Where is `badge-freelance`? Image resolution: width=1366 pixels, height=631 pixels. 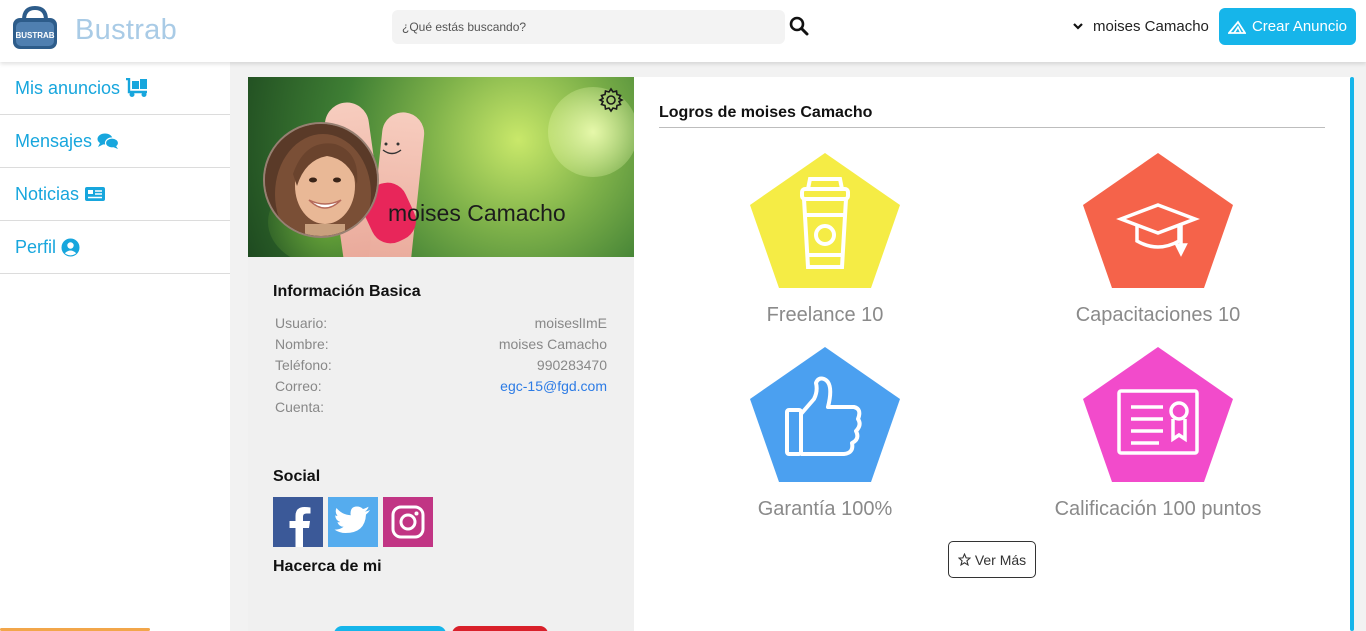
badge-freelance is located at coordinates (825, 220).